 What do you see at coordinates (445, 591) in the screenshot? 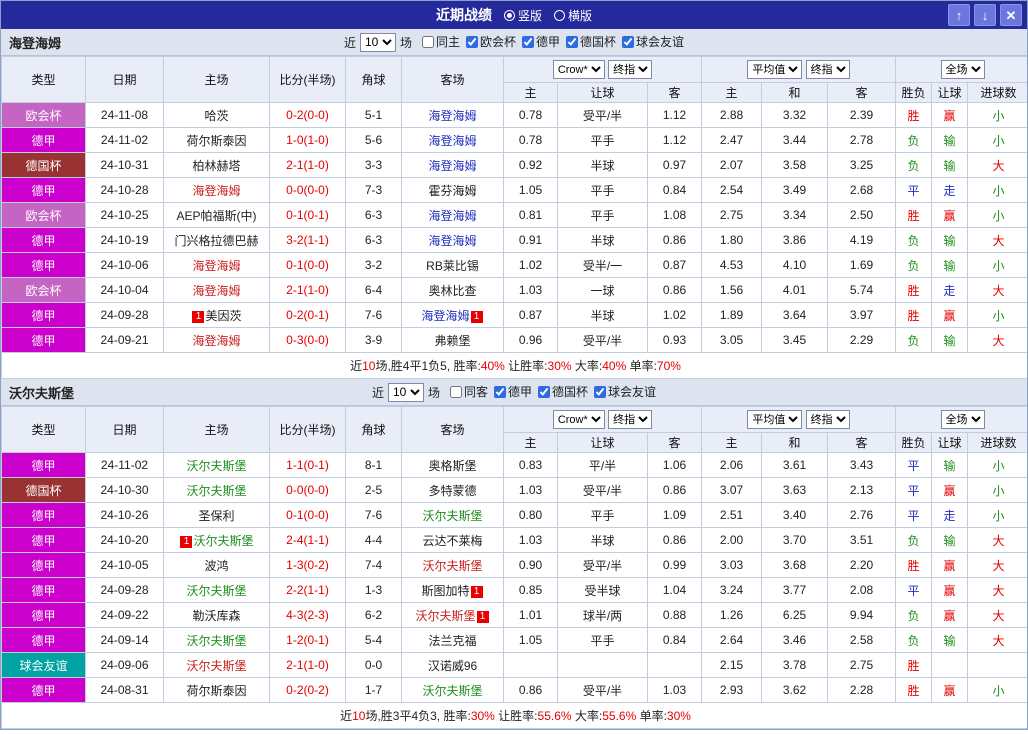
I see `away-team-cell-link: 斯图加特` at bounding box center [445, 591].